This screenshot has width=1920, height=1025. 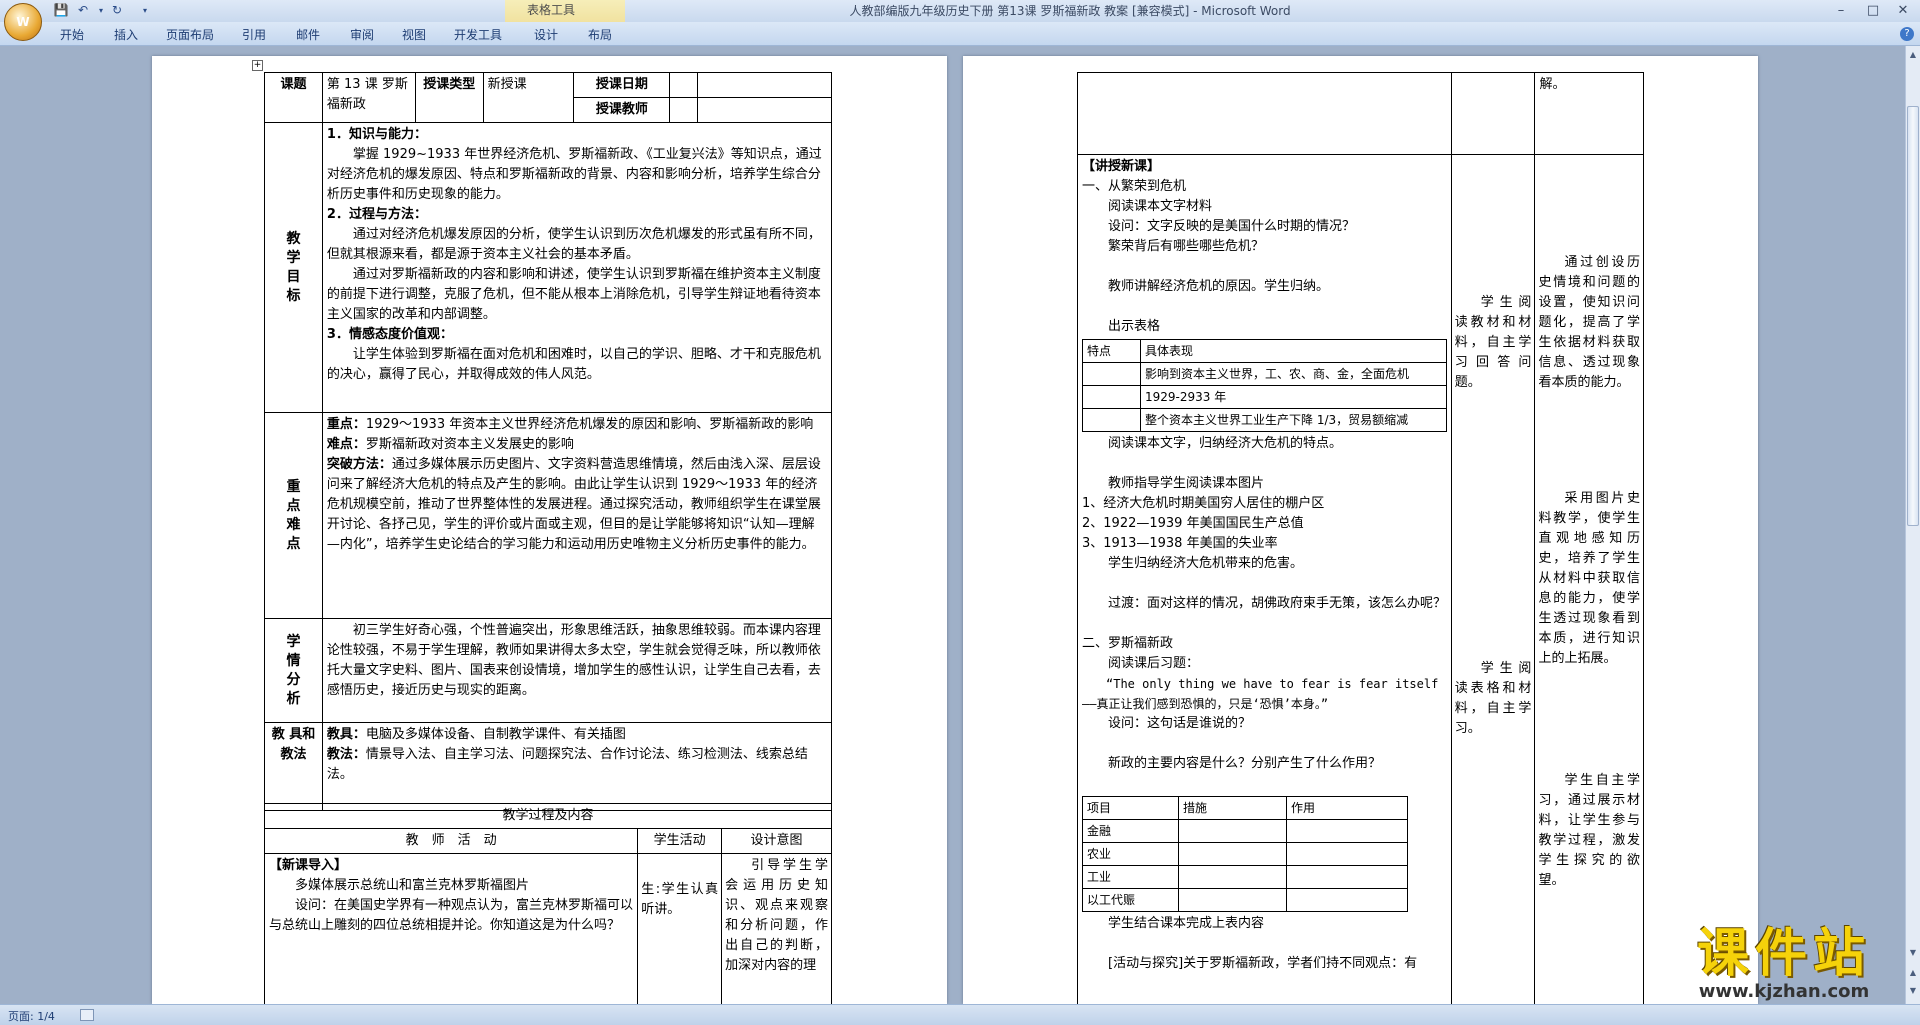 I want to click on s1-line-4: 教师讲解经济危机的原因。学生归纳。, so click(x=1219, y=286).